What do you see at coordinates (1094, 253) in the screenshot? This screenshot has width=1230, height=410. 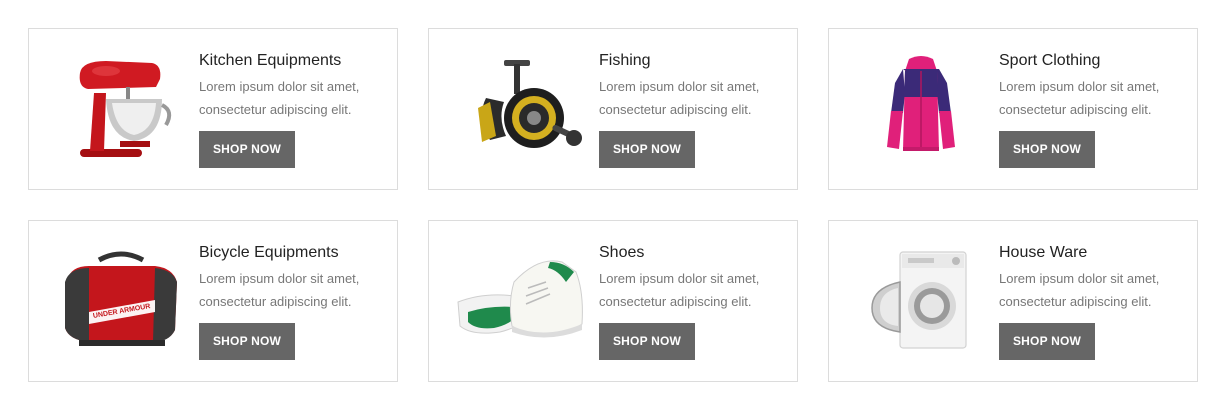 I see `card-title: House Ware` at bounding box center [1094, 253].